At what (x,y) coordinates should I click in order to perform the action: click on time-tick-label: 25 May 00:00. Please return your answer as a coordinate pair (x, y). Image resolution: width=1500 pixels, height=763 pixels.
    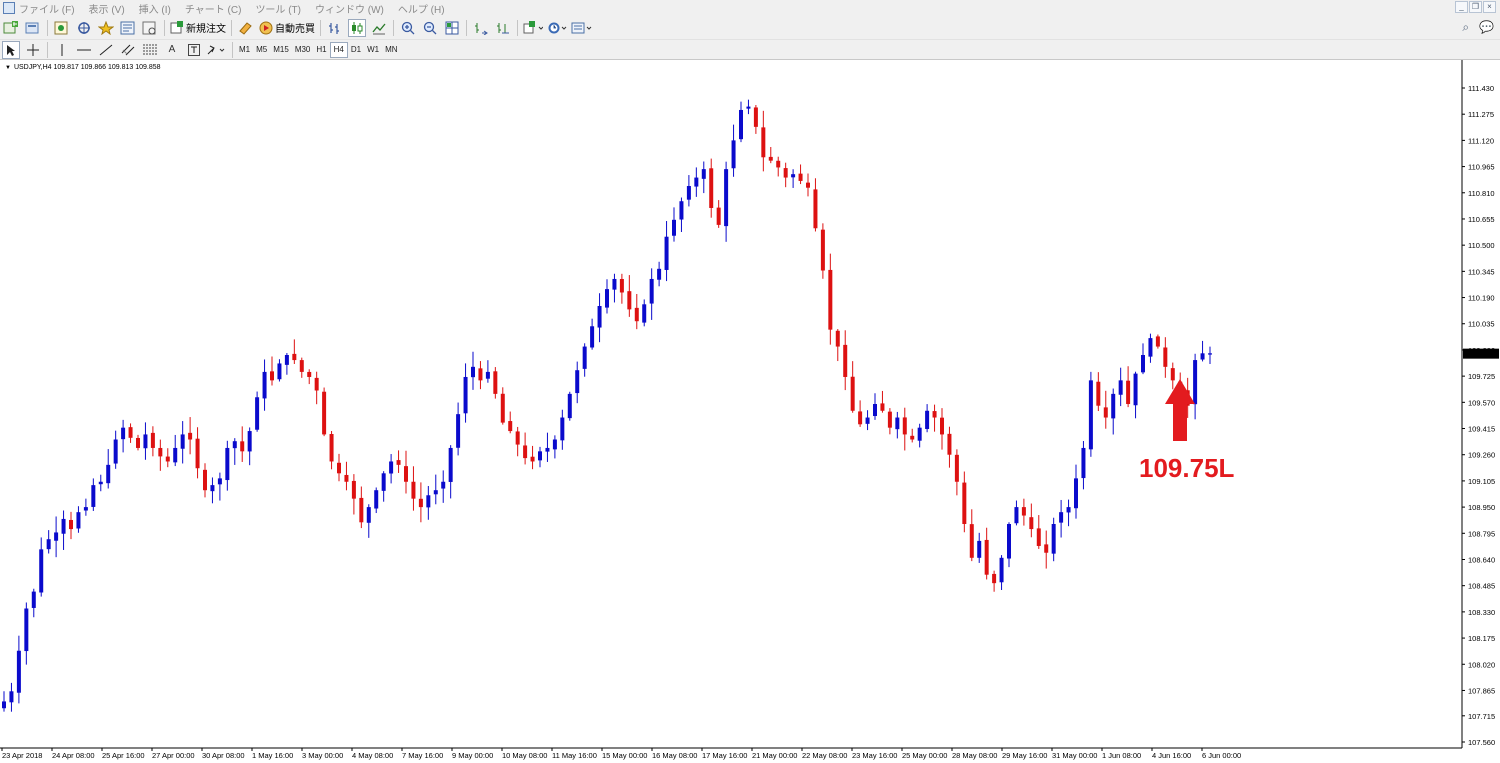
    Looking at the image, I should click on (924, 755).